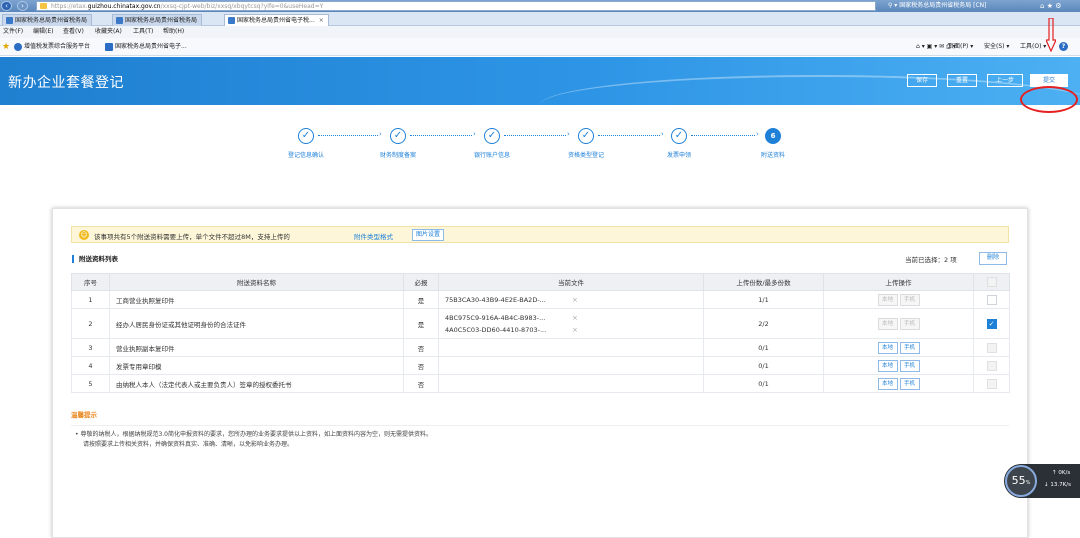 This screenshot has height=538, width=1080. What do you see at coordinates (173, 32) in the screenshot?
I see `menu-help: 帮助(H)` at bounding box center [173, 32].